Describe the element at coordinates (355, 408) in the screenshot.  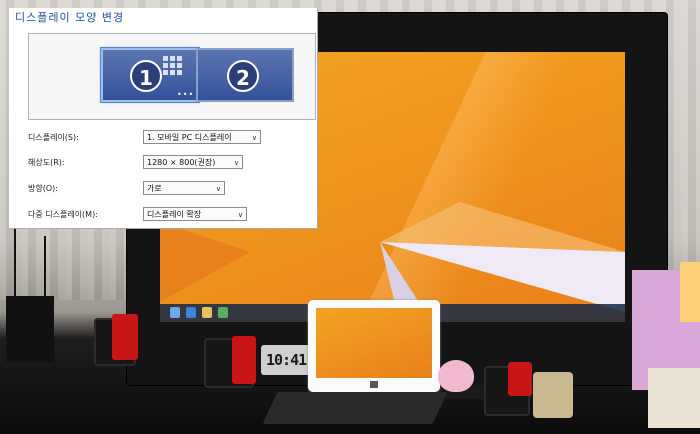
I see `keyboard` at that location.